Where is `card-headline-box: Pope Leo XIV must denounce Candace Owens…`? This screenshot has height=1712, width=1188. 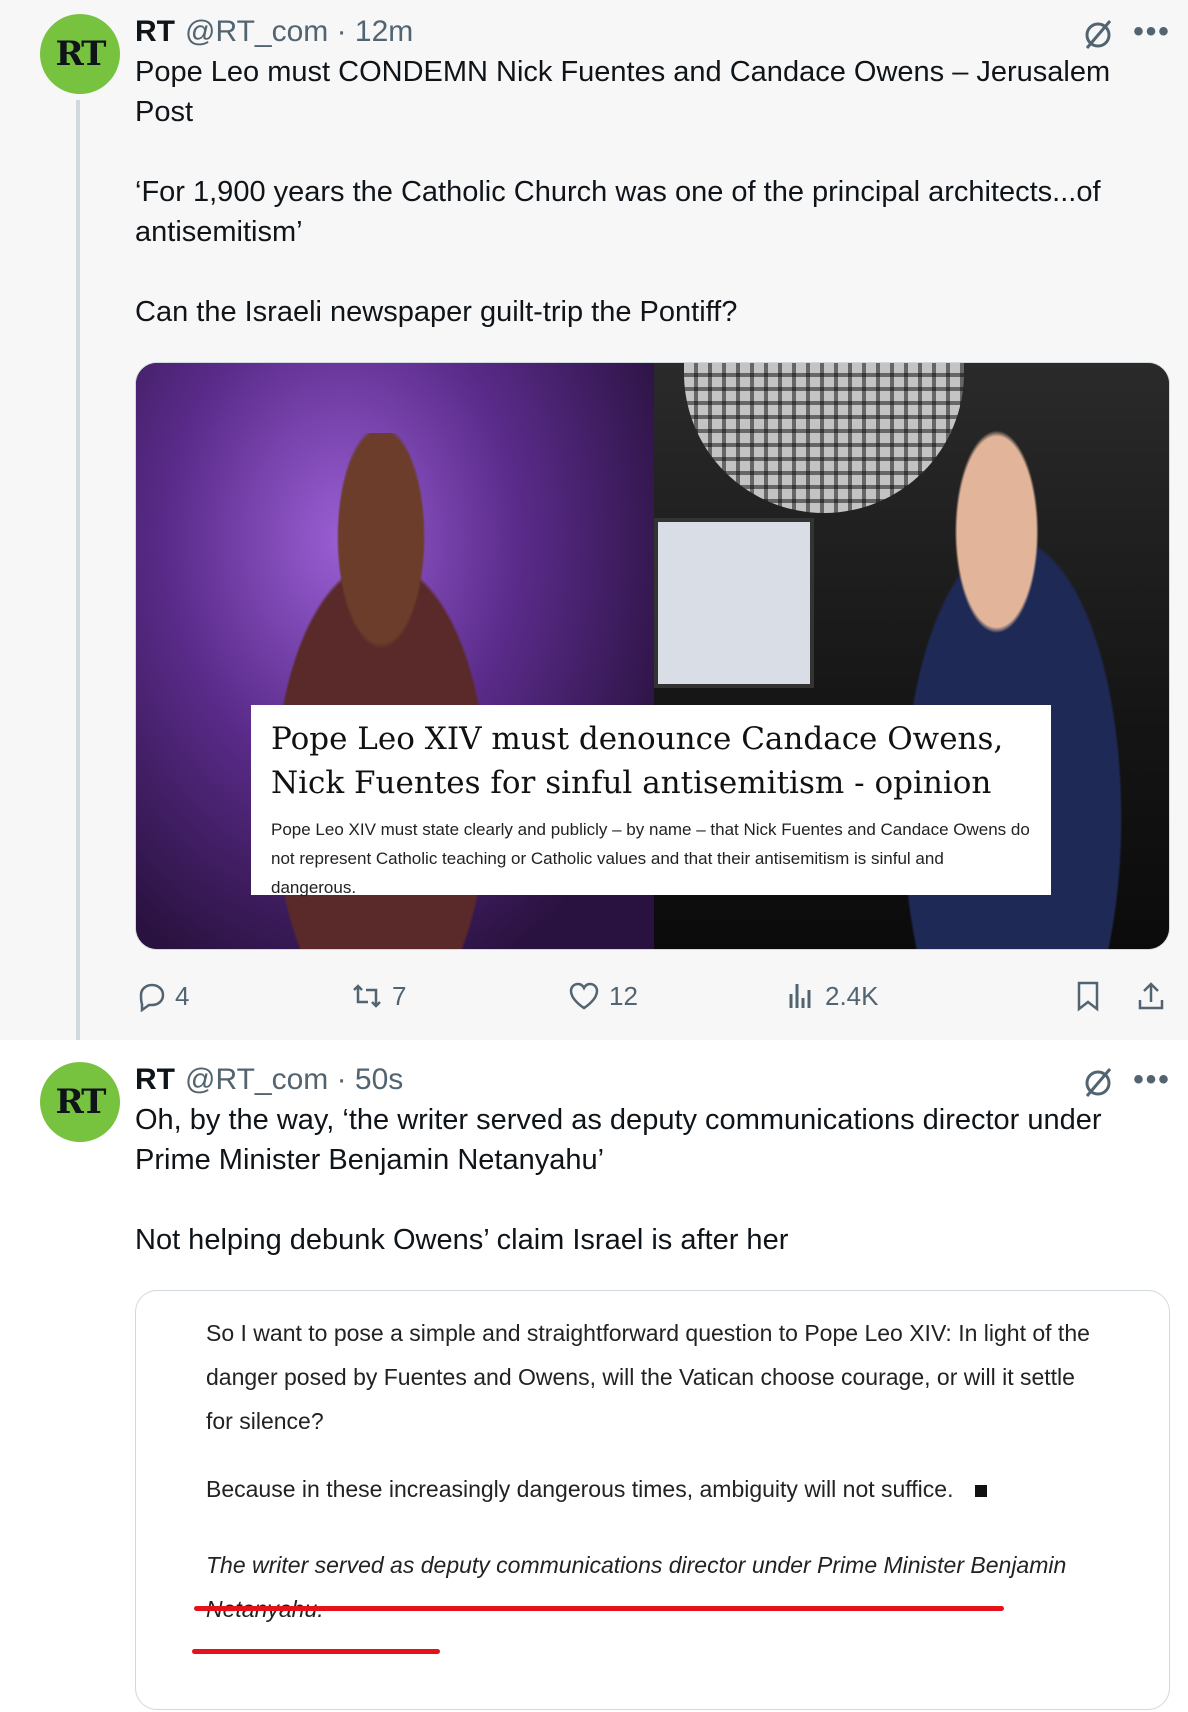
card-headline-box: Pope Leo XIV must denounce Candace Owens… is located at coordinates (651, 801).